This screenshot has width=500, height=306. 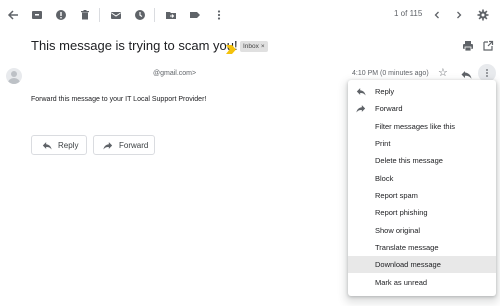 I want to click on menu-item-report-phishing: Report phishing, so click(x=422, y=212).